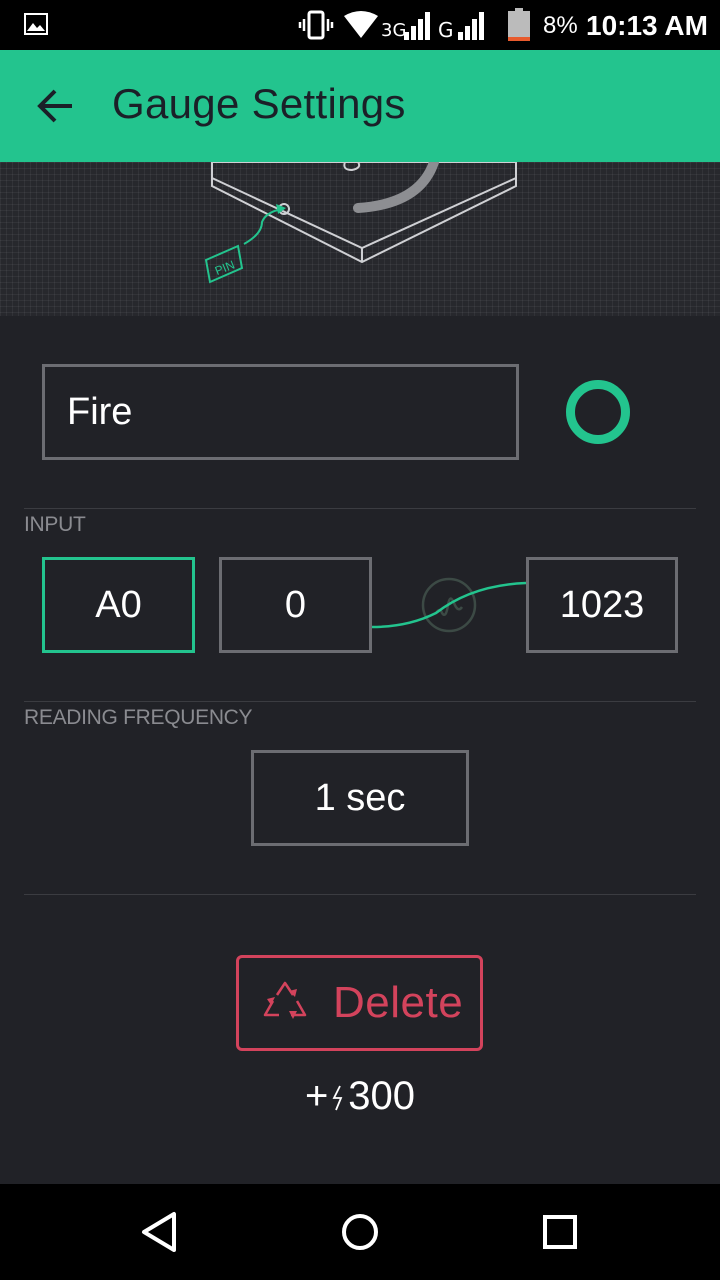 This screenshot has width=720, height=1280. What do you see at coordinates (360, 223) in the screenshot?
I see `device-illustration: PIN` at bounding box center [360, 223].